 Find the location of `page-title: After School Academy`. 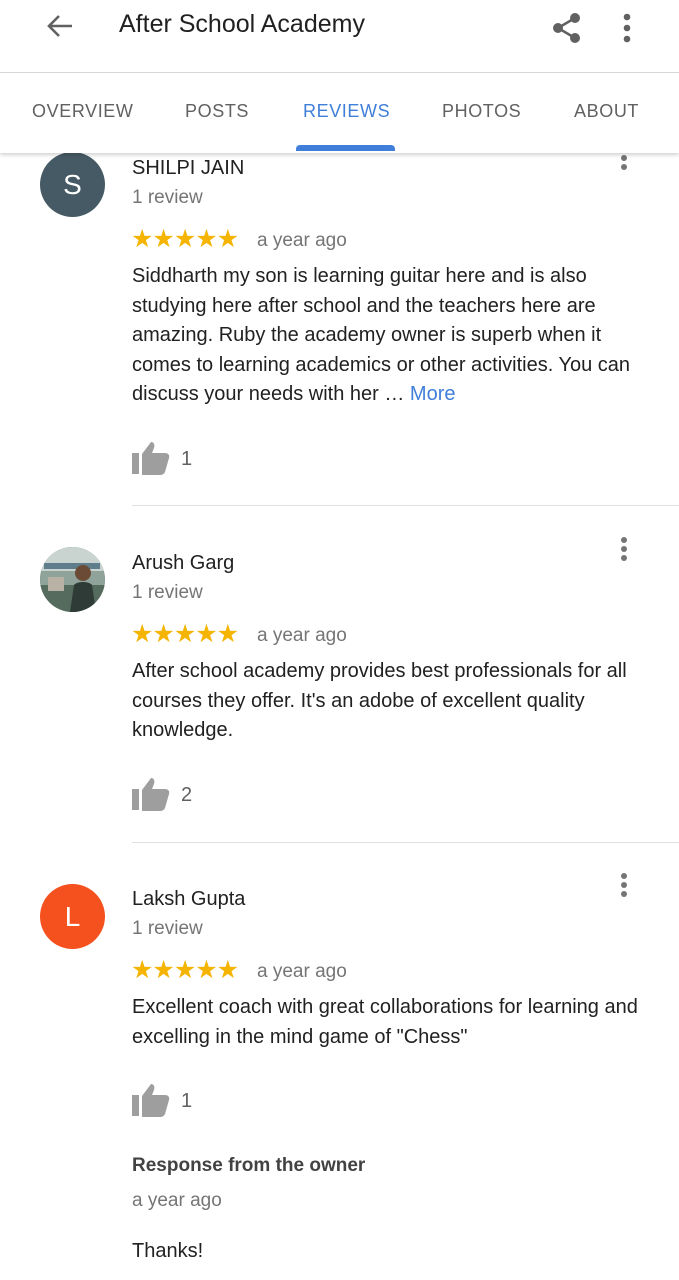

page-title: After School Academy is located at coordinates (242, 24).